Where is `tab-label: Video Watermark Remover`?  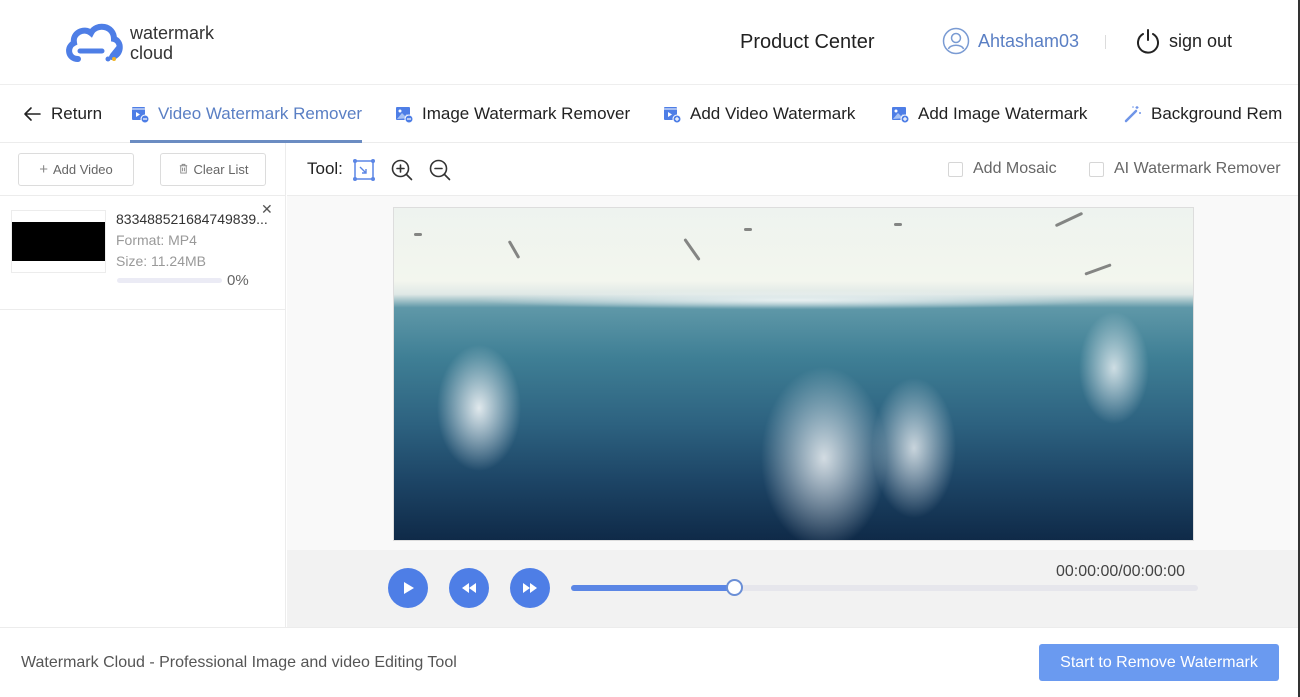 tab-label: Video Watermark Remover is located at coordinates (260, 113).